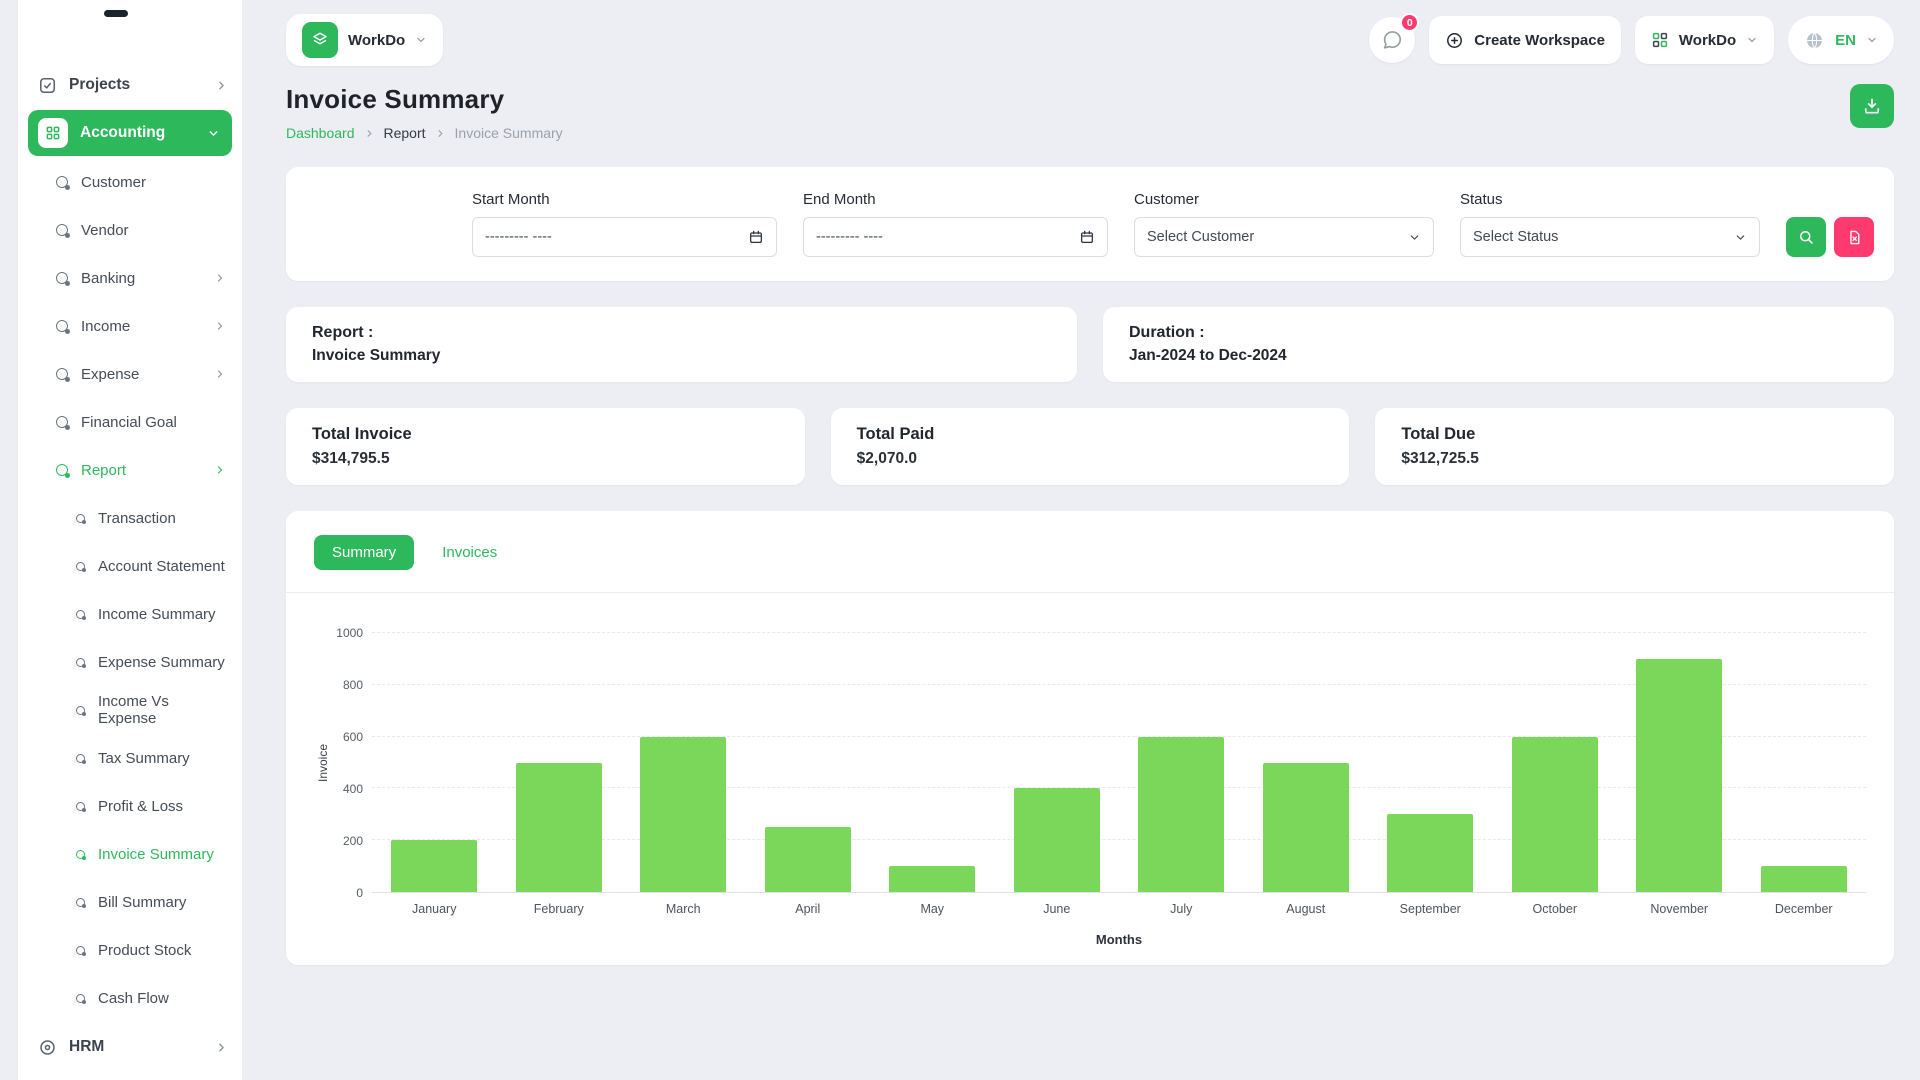  Describe the element at coordinates (81, 806) in the screenshot. I see `profit-loss-icon` at that location.